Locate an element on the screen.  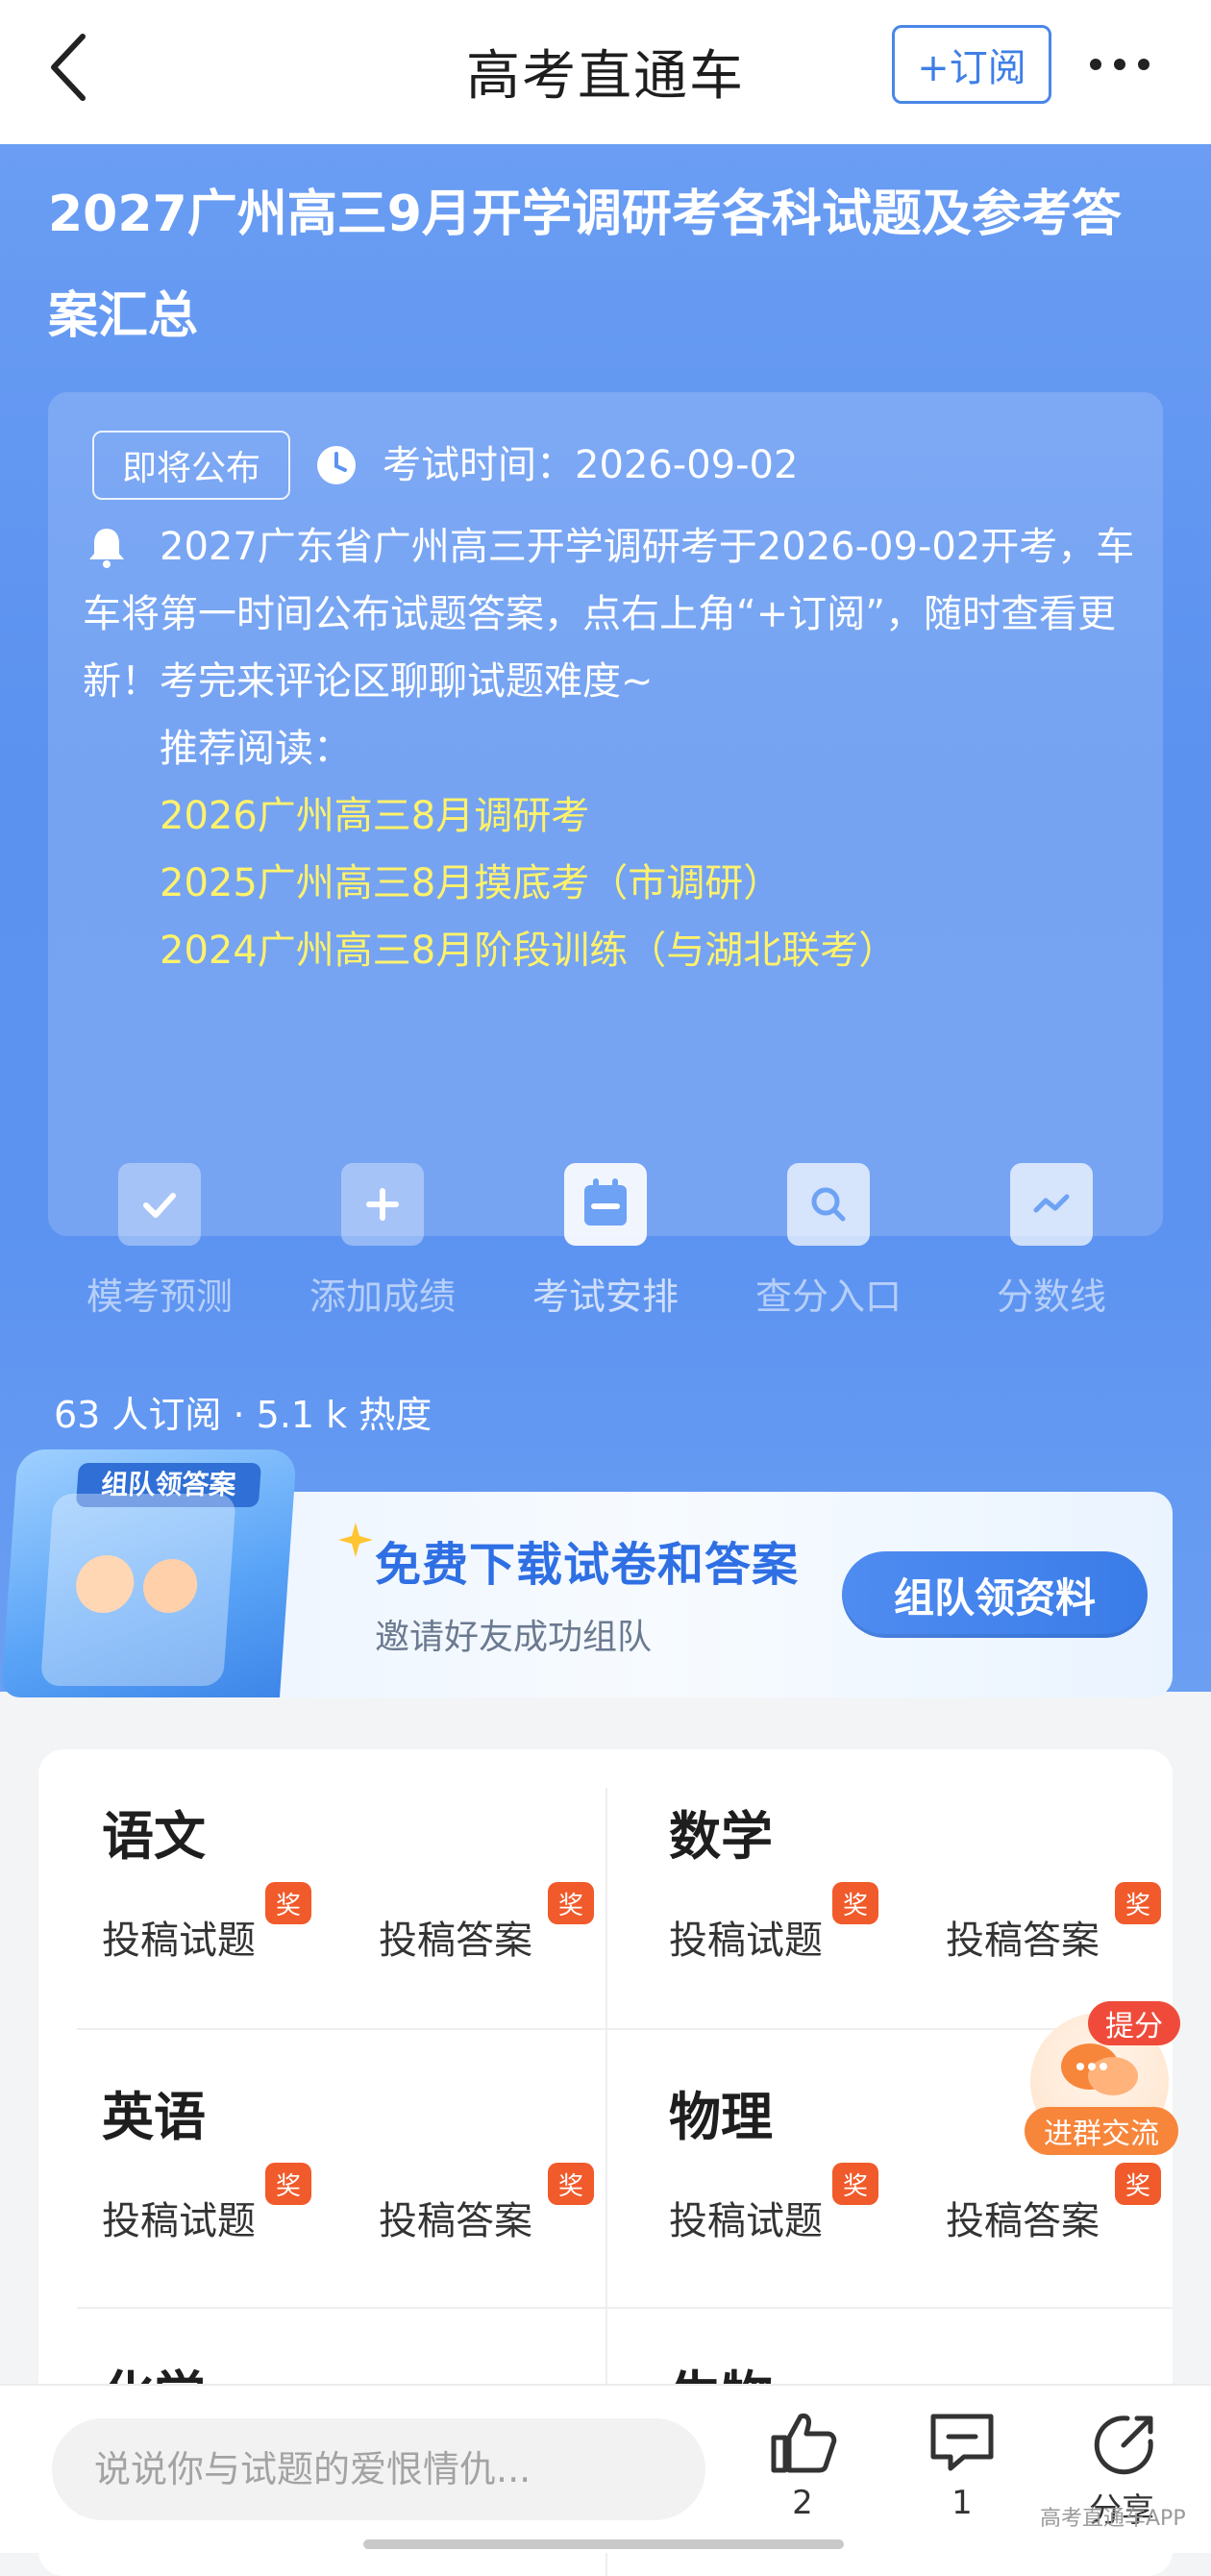
top-nav-bar: 高考直通车 +订阅 is located at coordinates (605, 72).